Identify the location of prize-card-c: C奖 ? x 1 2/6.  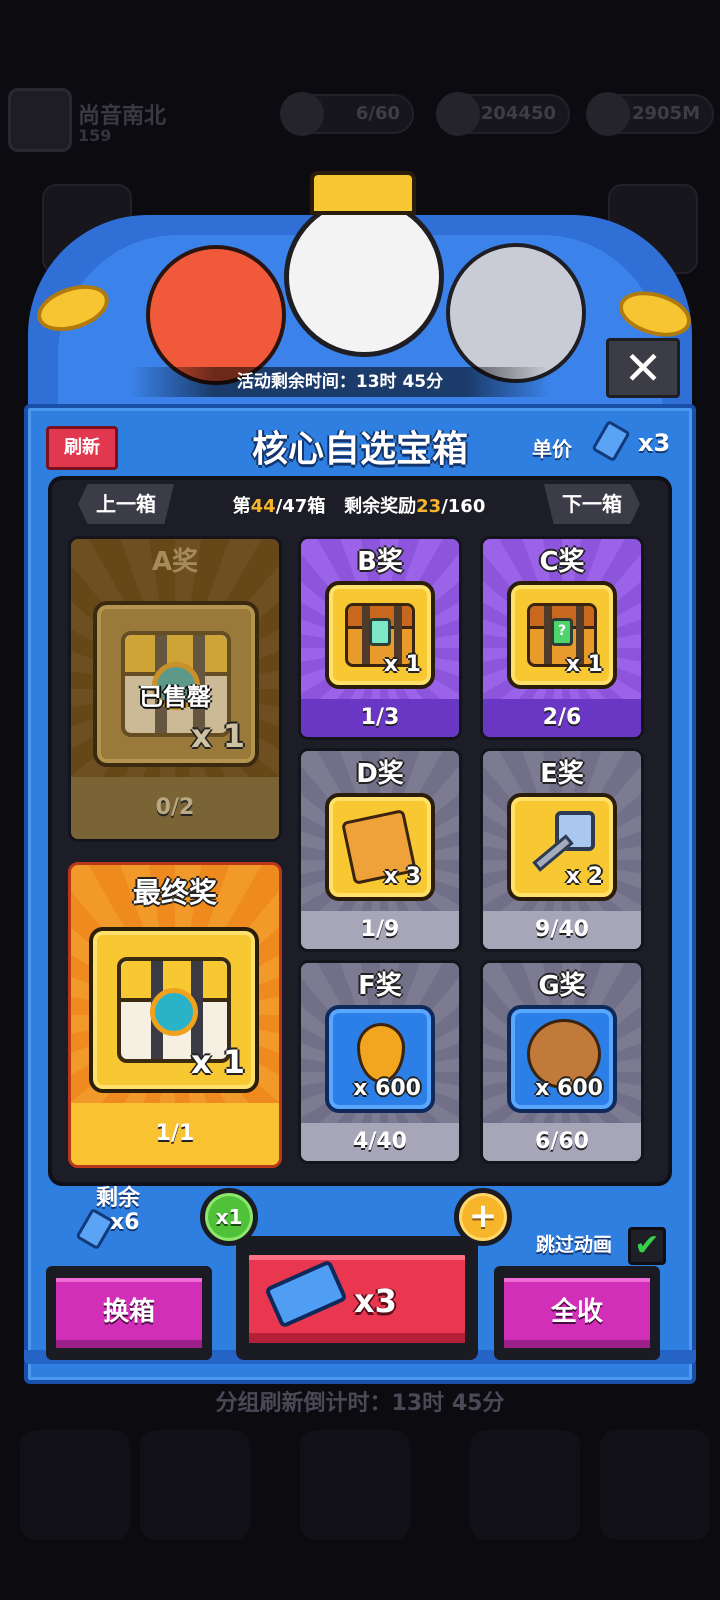
(562, 638).